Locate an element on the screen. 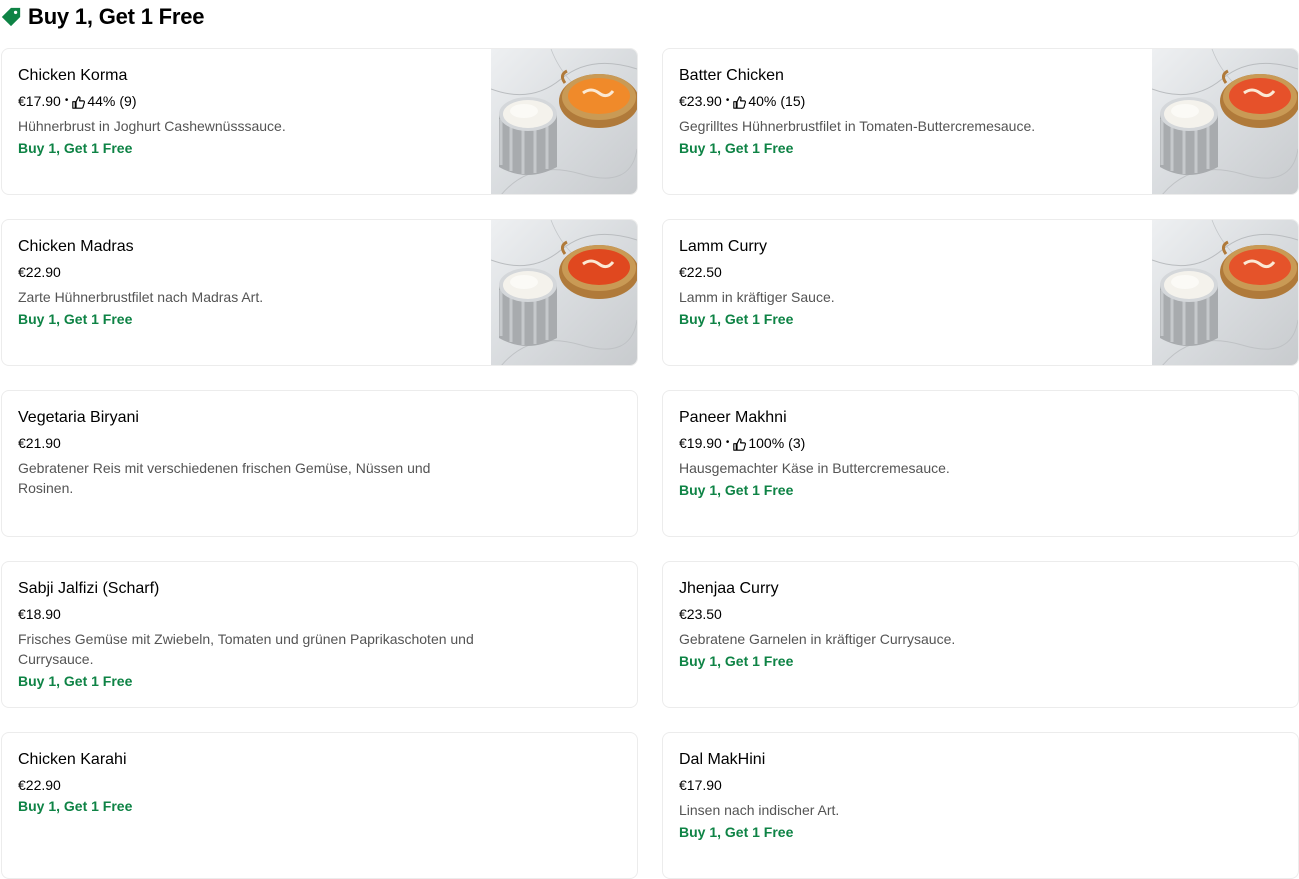 Image resolution: width=1299 pixels, height=879 pixels. rating-percent: 100% is located at coordinates (766, 443).